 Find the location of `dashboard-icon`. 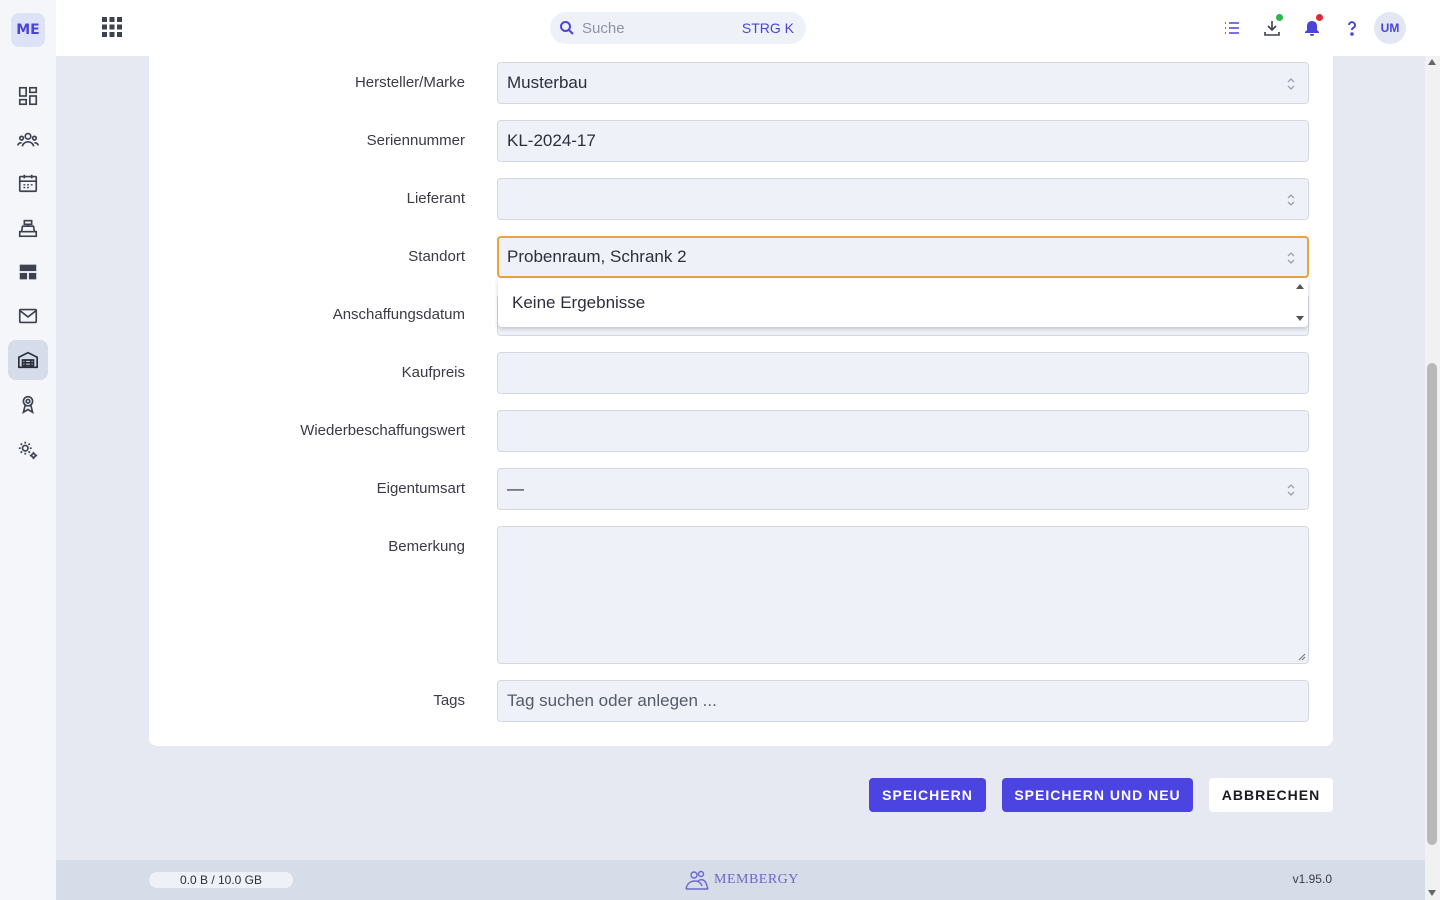

dashboard-icon is located at coordinates (28, 96).